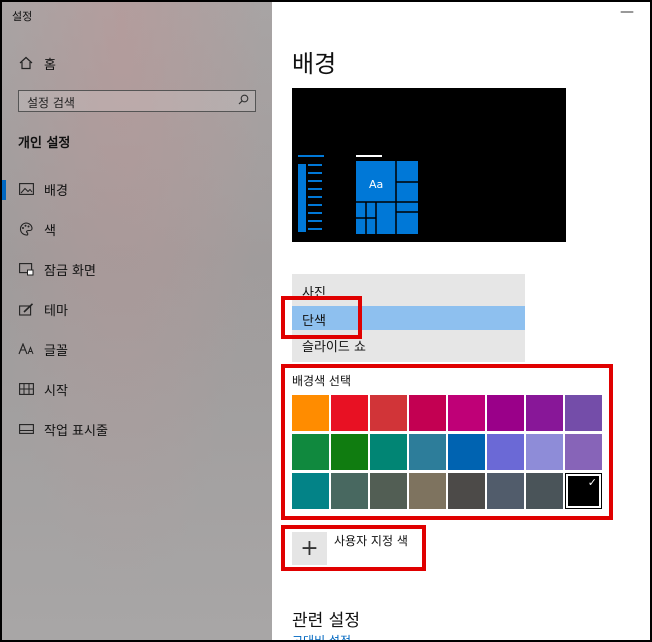  I want to click on sidebar-item-home: 홈, so click(37, 63).